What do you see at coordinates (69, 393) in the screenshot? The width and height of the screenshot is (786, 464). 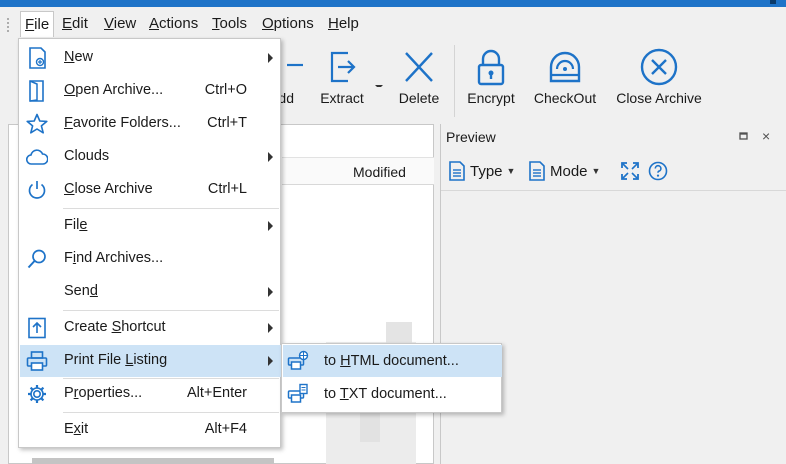 I see `menu-item-properties-pre: P` at bounding box center [69, 393].